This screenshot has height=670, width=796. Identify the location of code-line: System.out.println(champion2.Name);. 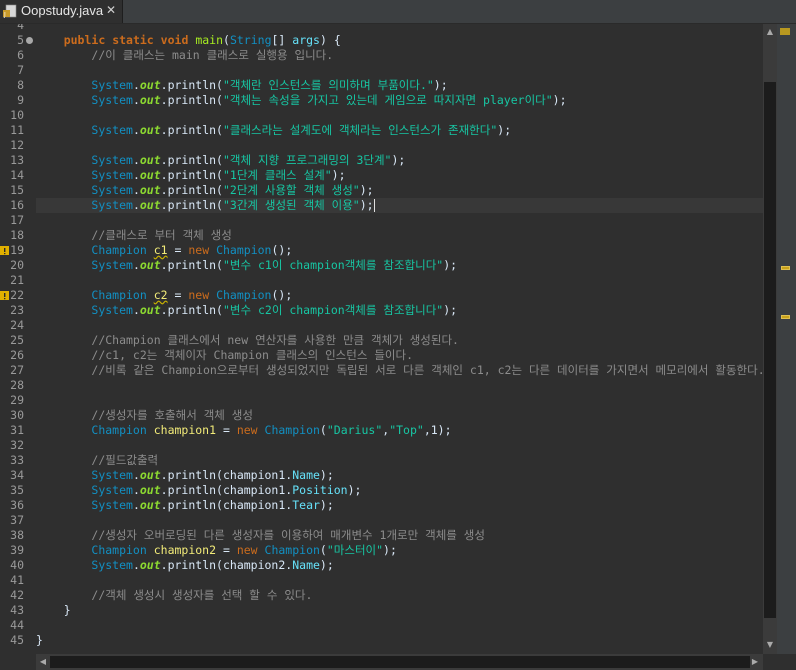
(184, 565).